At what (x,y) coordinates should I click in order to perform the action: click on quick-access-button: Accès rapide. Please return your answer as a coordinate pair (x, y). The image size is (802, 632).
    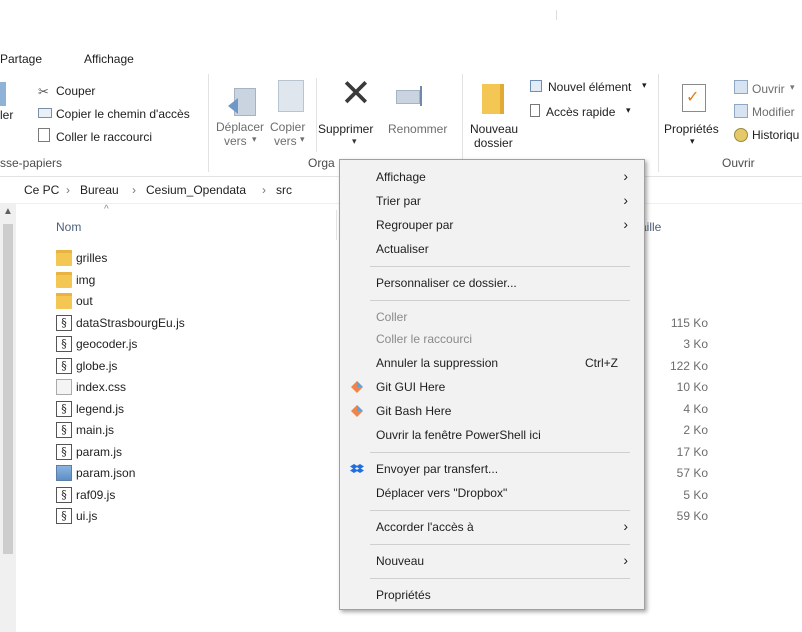
    Looking at the image, I should click on (580, 112).